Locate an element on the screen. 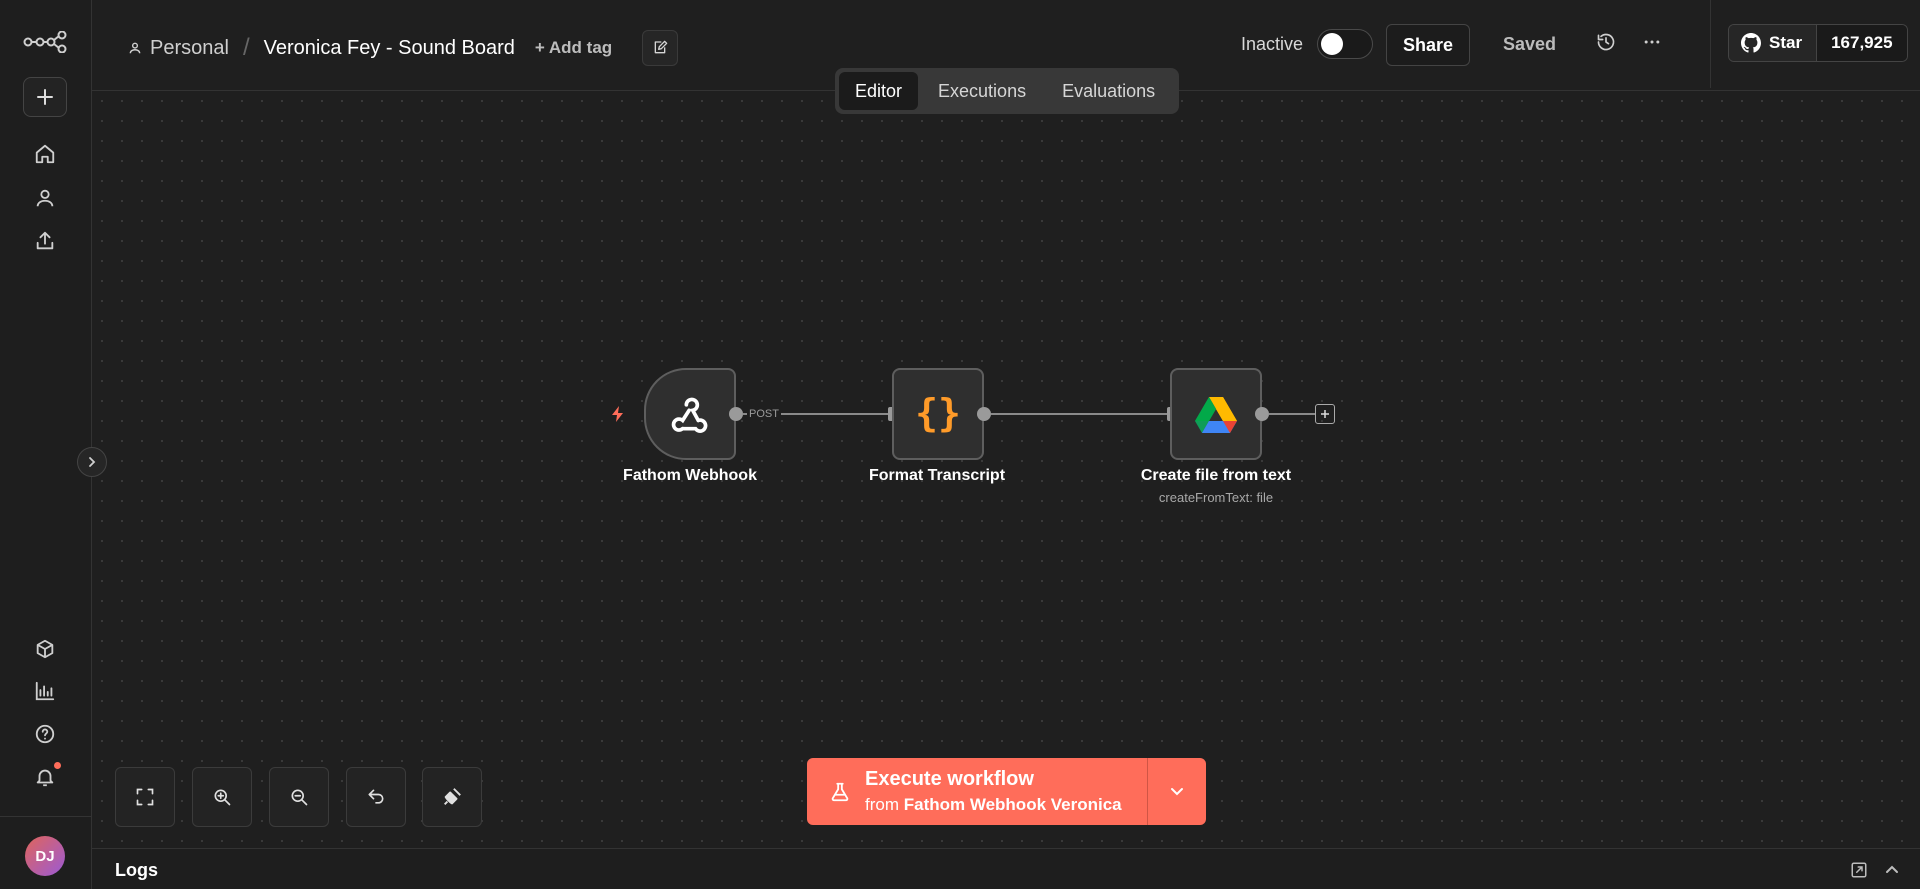 This screenshot has width=1920, height=889. sidebar-item-insights is located at coordinates (45, 691).